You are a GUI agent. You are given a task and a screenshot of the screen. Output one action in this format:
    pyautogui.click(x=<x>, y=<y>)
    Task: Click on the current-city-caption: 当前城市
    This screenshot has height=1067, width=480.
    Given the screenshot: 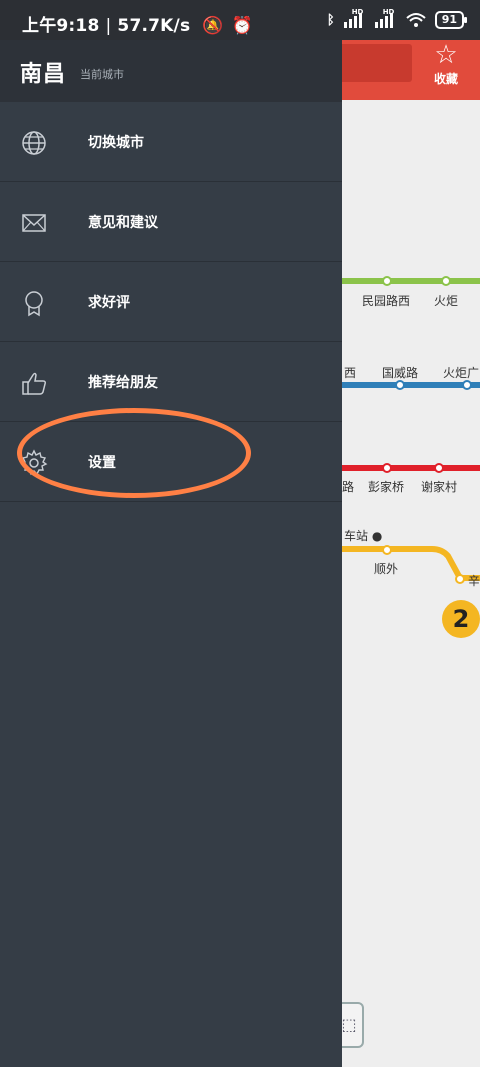 What is the action you would take?
    pyautogui.click(x=102, y=74)
    